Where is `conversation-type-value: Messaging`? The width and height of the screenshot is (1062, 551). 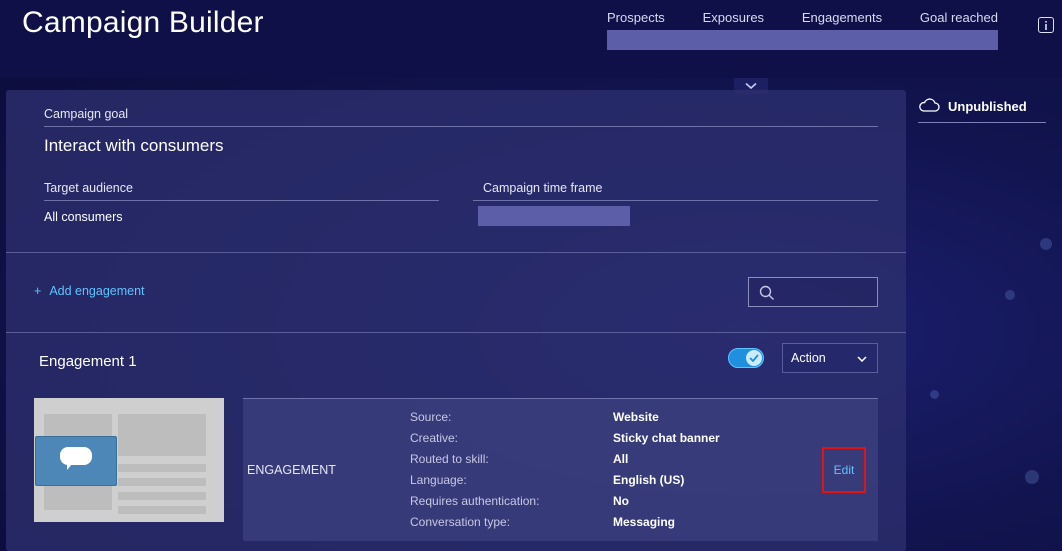 conversation-type-value: Messaging is located at coordinates (644, 522).